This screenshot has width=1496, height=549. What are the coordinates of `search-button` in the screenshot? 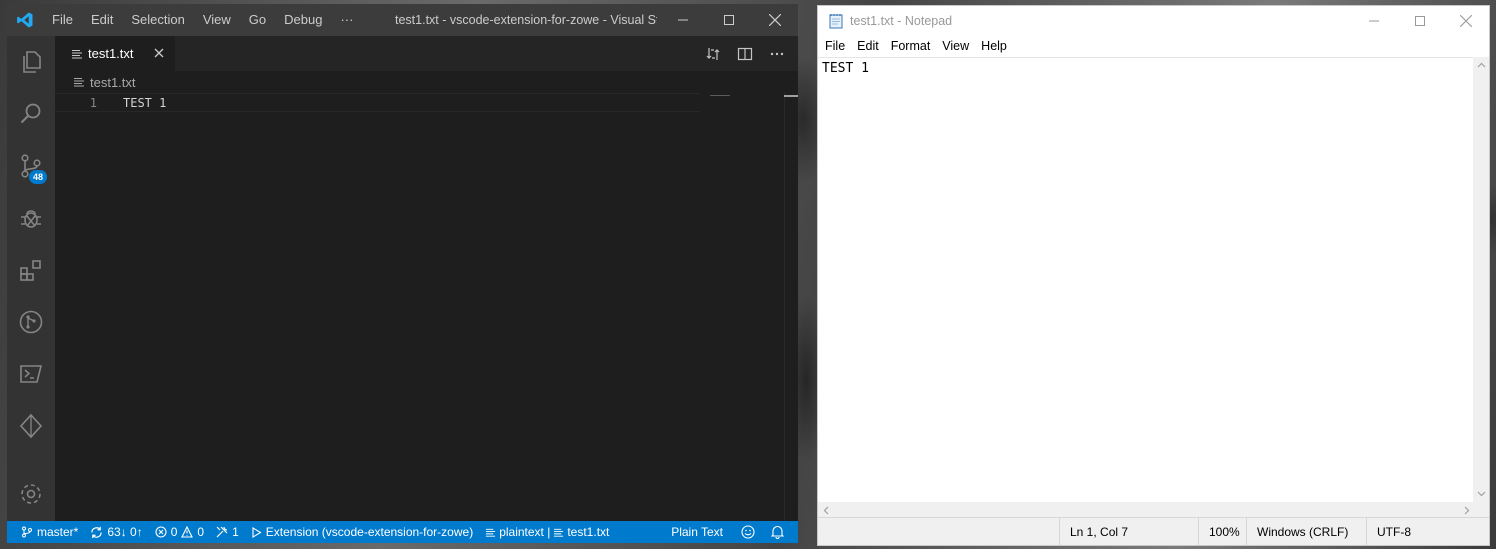 It's located at (31, 114).